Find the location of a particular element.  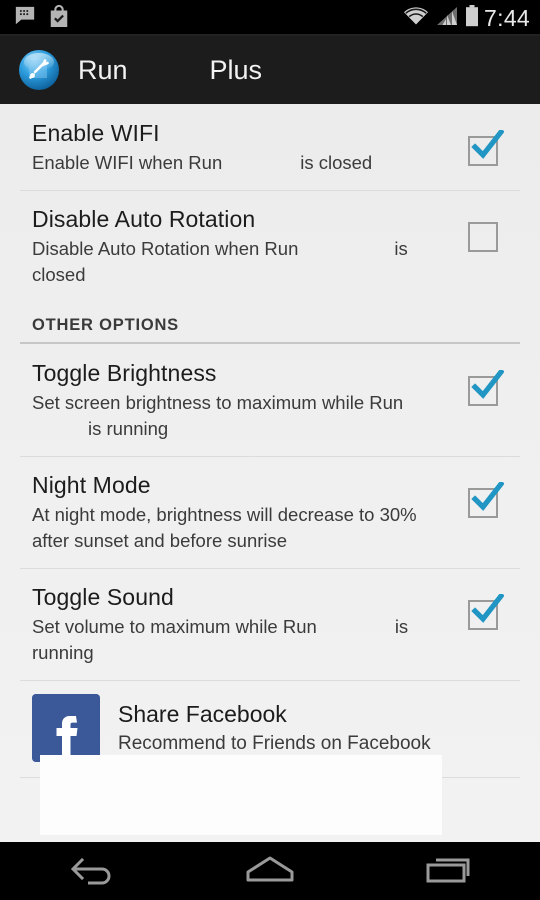

checkbox-toggle-brightness is located at coordinates (486, 388).